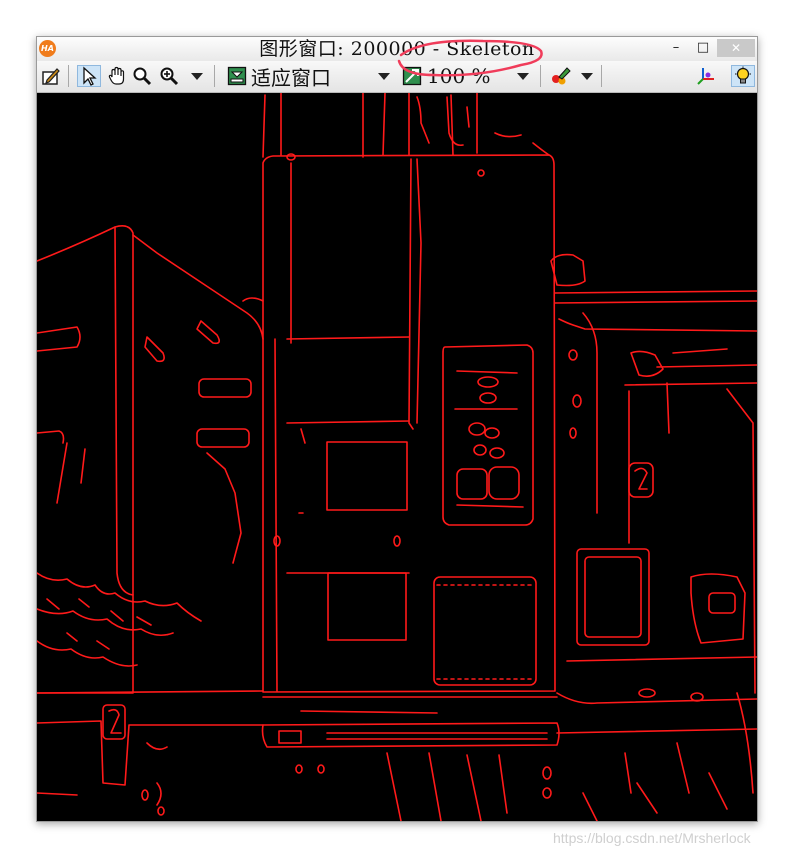 The height and width of the screenshot is (858, 794). Describe the element at coordinates (743, 76) in the screenshot. I see `lightbulb-icon` at that location.